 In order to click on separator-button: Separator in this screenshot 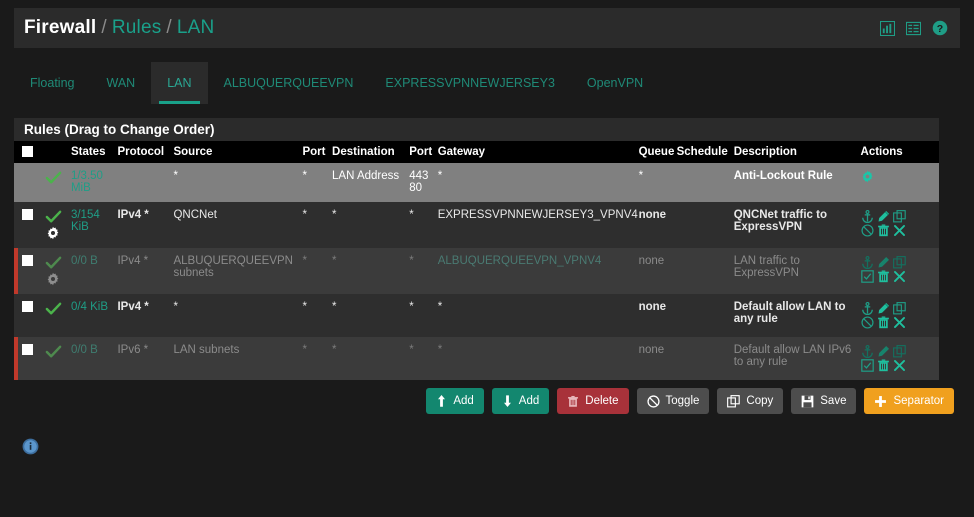, I will do `click(909, 401)`.